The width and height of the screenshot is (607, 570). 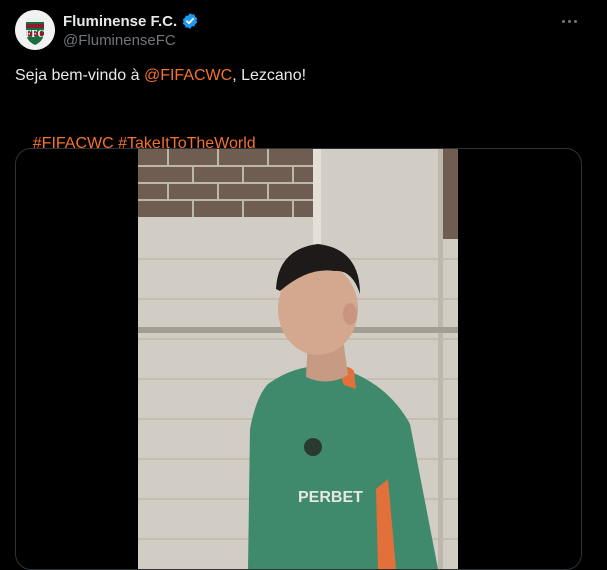 I want to click on avatar: FFC, so click(x=35, y=30).